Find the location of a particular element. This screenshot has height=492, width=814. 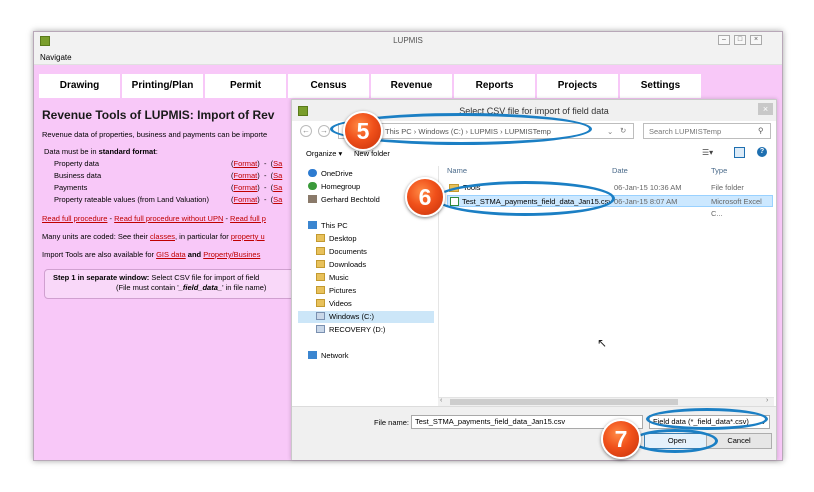

property-use-link: property u is located at coordinates (248, 236).